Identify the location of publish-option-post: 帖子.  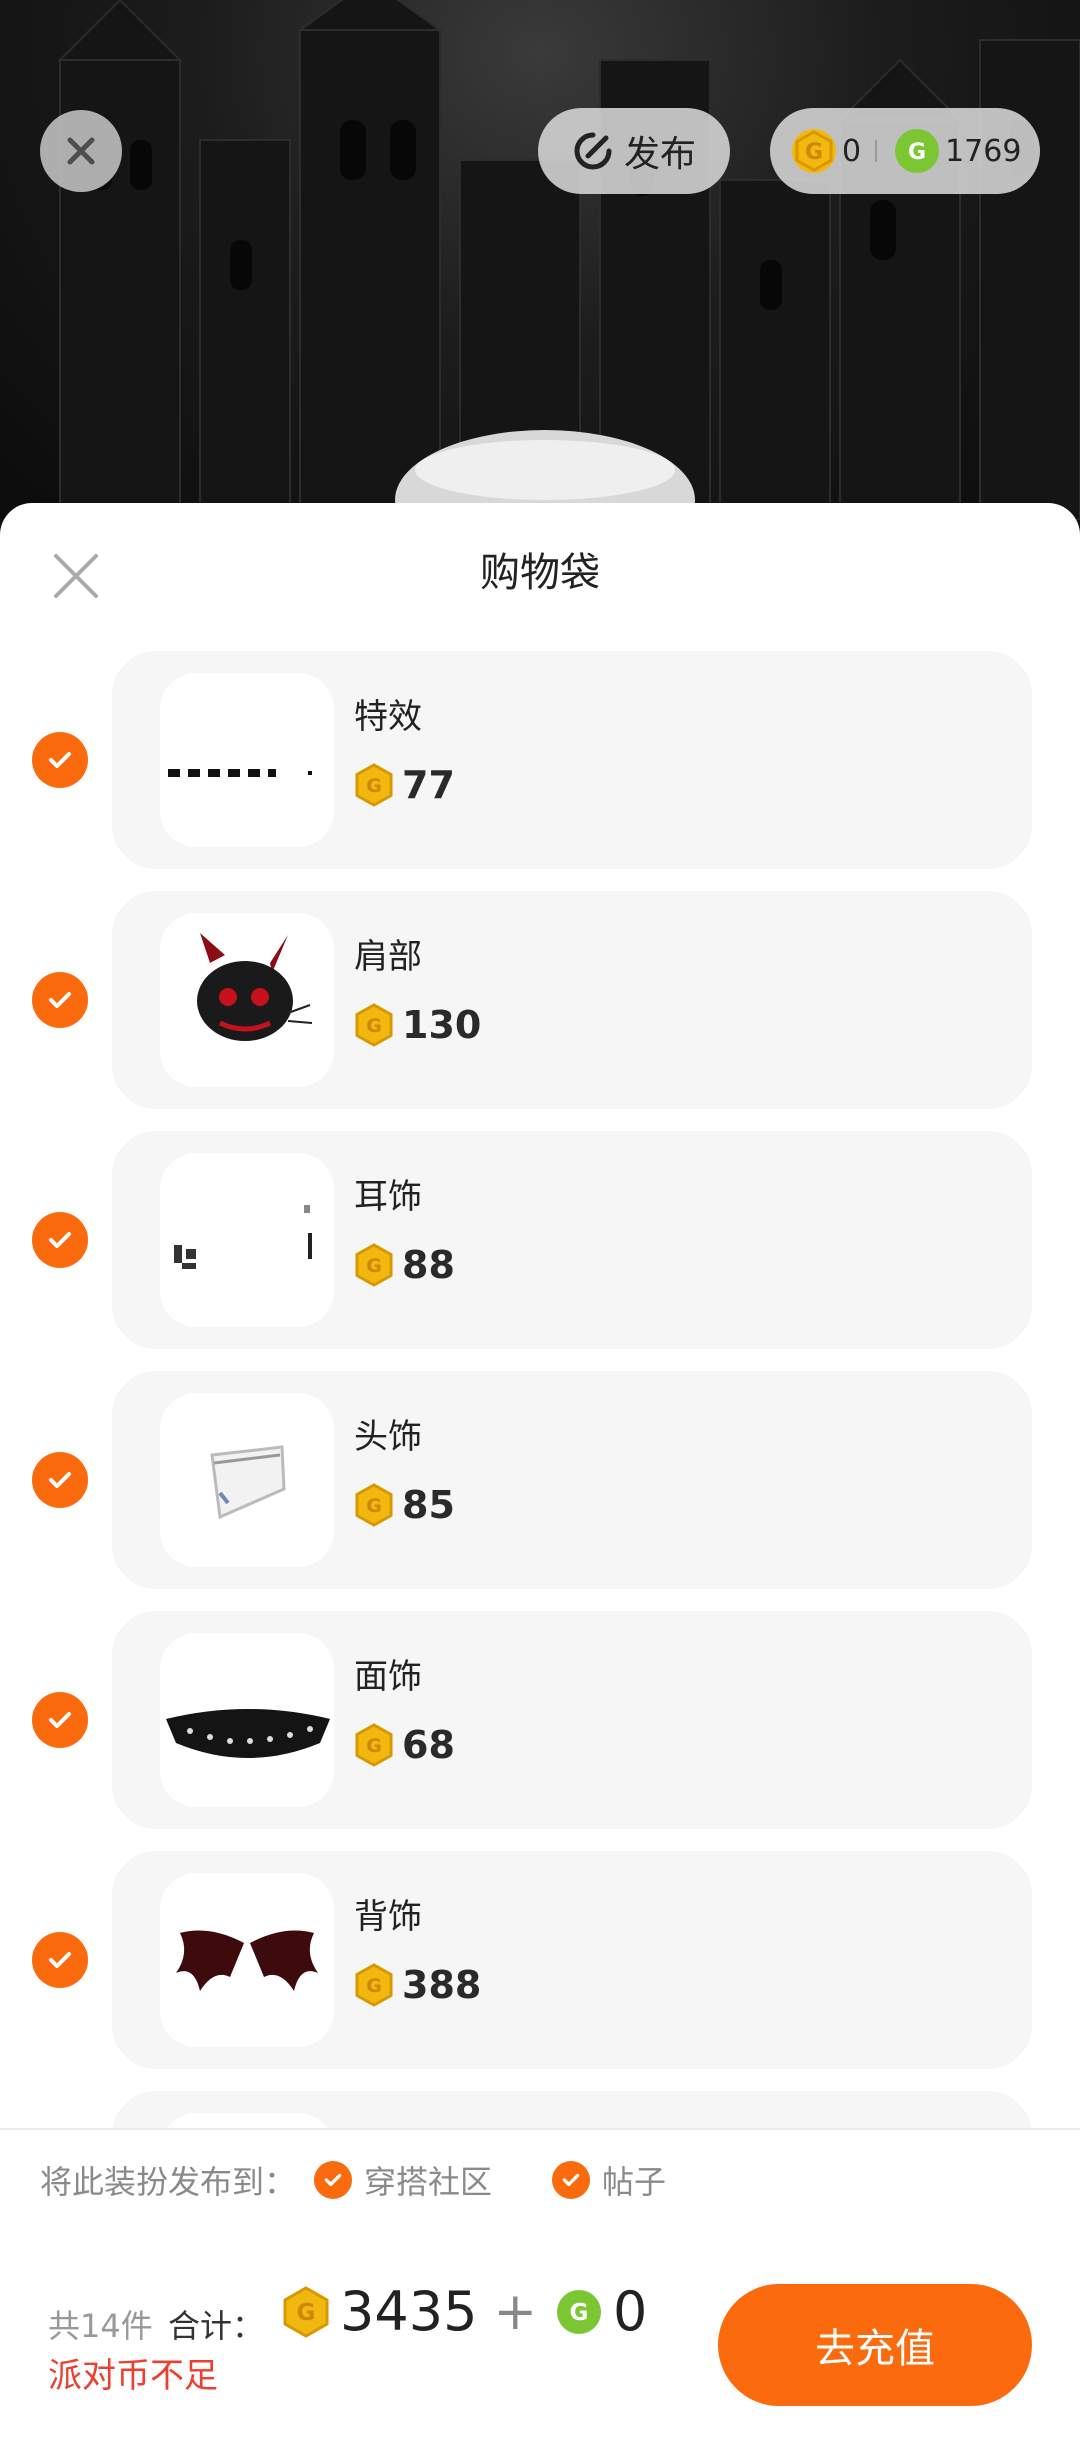
(609, 2180).